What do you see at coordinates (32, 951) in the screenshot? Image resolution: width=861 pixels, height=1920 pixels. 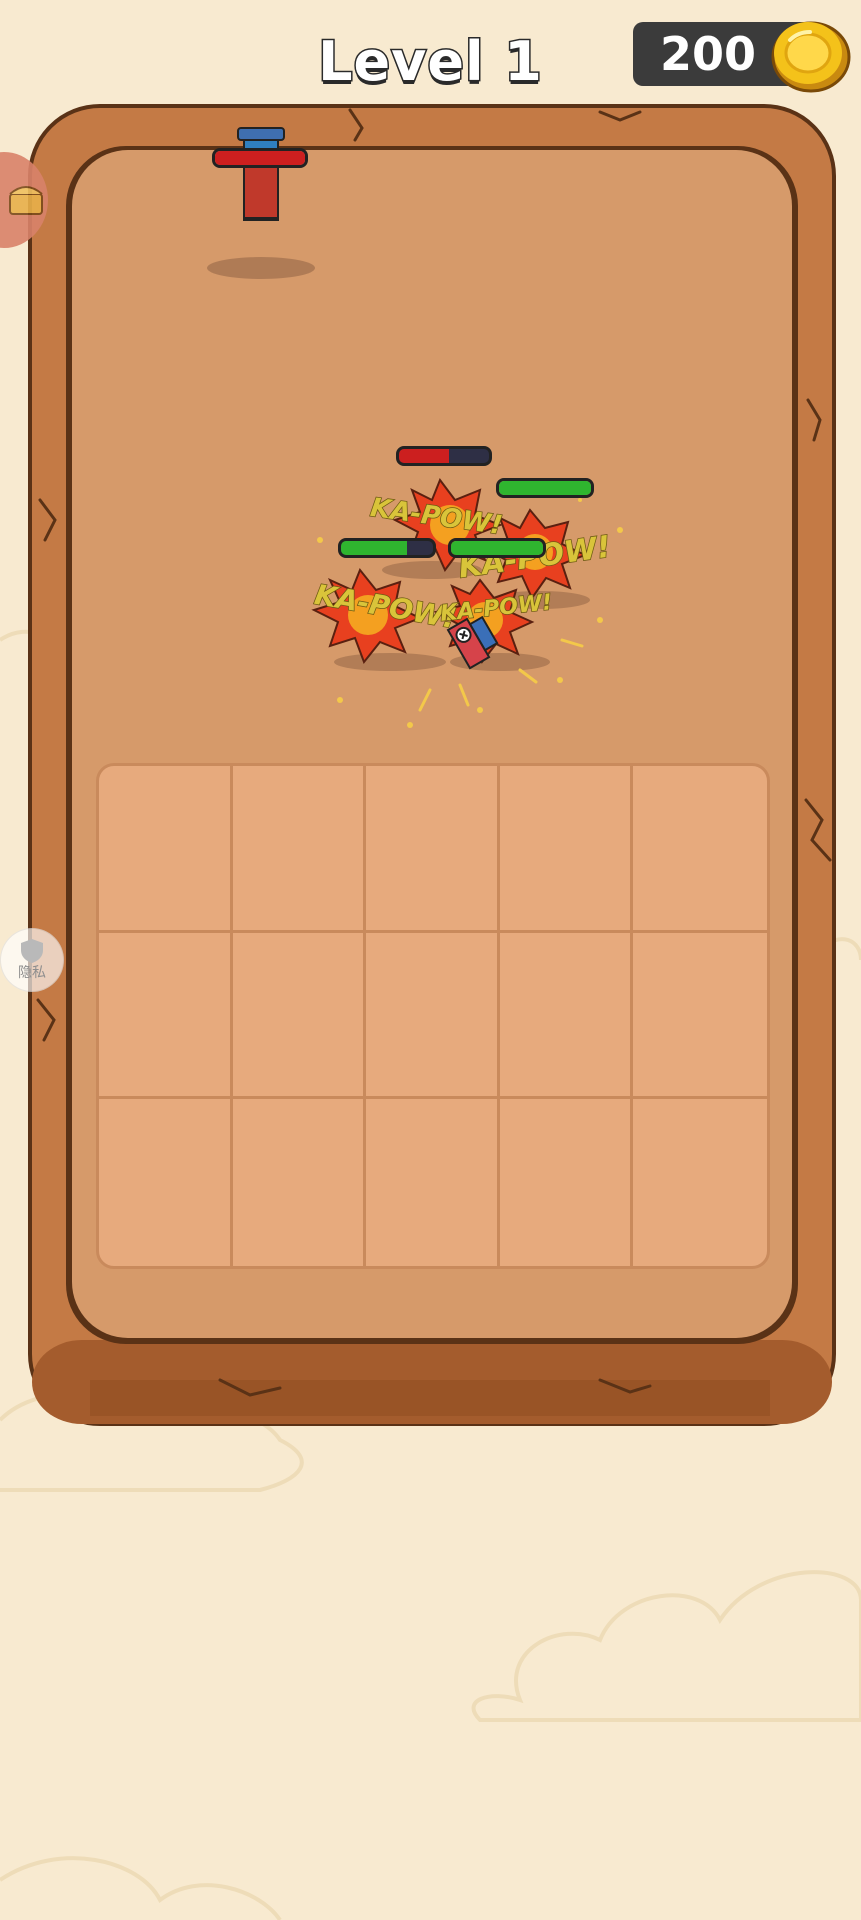 I see `shield-icon` at bounding box center [32, 951].